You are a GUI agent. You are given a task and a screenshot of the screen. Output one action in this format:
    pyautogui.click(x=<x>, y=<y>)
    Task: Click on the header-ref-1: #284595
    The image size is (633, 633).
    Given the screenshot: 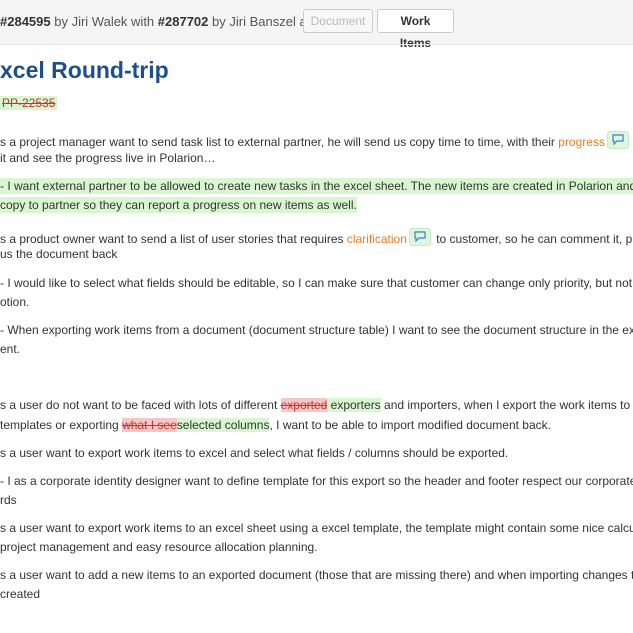 What is the action you would take?
    pyautogui.click(x=25, y=21)
    